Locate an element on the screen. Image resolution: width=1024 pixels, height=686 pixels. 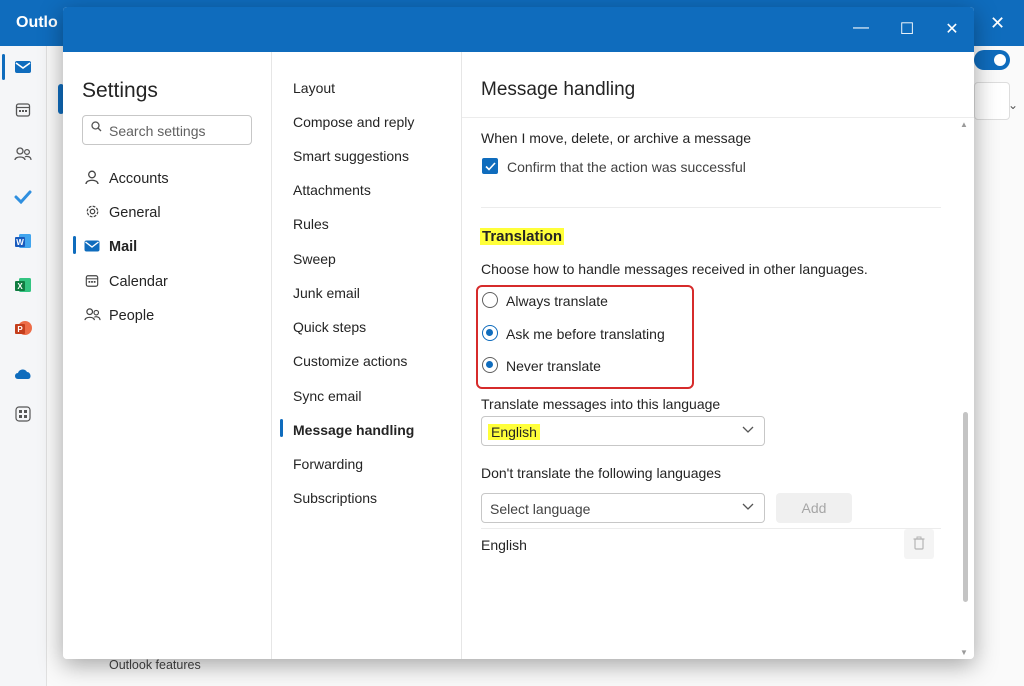
close-icon: ✕ is located at coordinates (952, 29).